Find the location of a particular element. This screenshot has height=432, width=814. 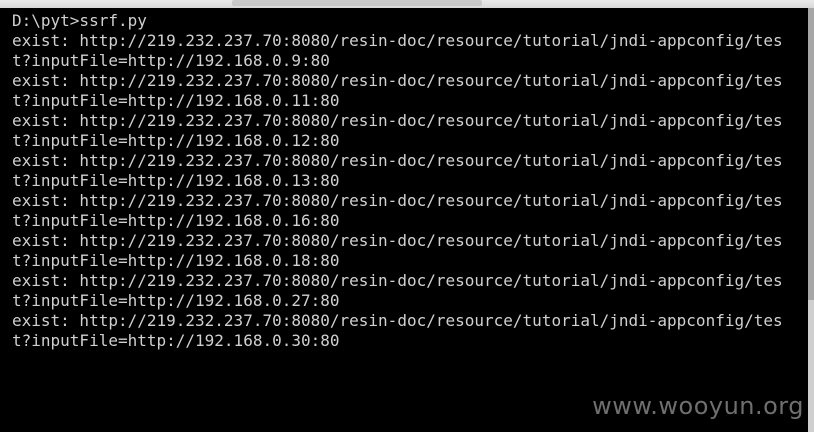

console-scrollbar is located at coordinates (811, 220).